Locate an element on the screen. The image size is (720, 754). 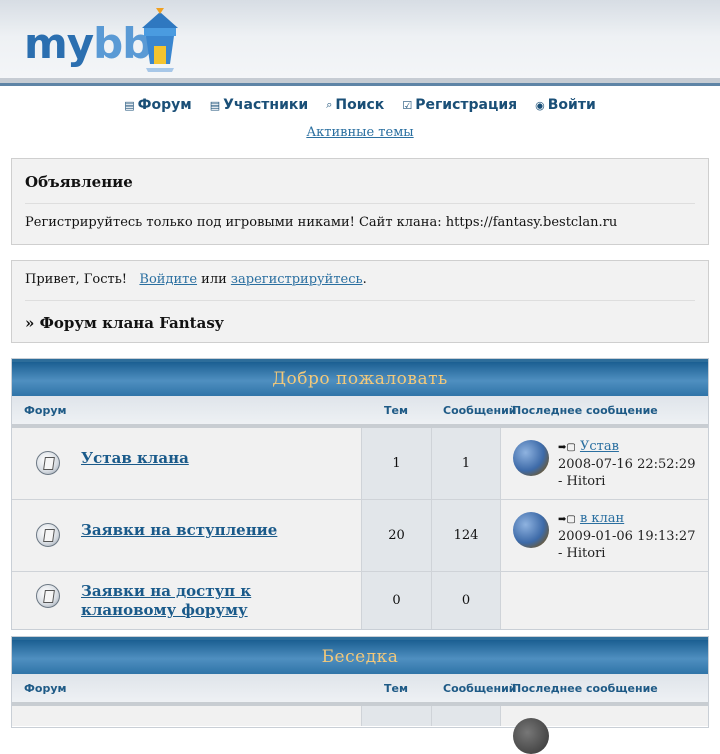
active-topics: Активные темы is located at coordinates (360, 132).